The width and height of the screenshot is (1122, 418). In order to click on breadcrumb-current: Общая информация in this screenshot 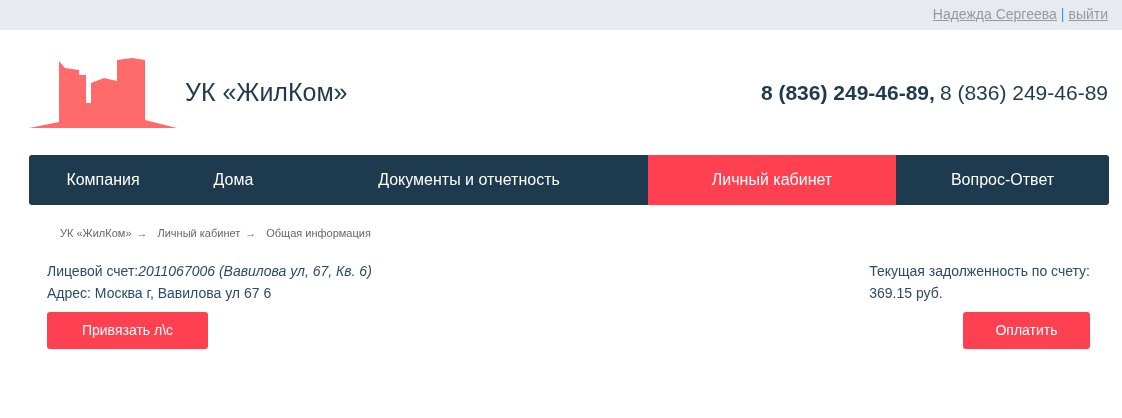, I will do `click(318, 233)`.